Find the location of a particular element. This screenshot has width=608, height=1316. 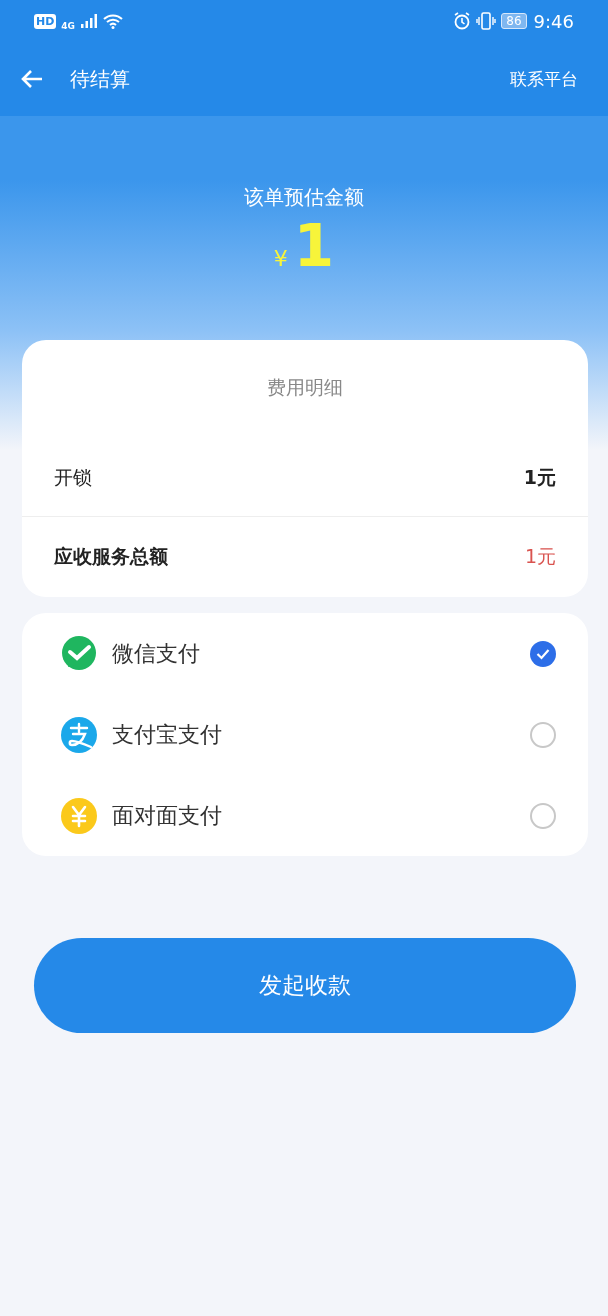

network-label: 4G is located at coordinates (68, 26).